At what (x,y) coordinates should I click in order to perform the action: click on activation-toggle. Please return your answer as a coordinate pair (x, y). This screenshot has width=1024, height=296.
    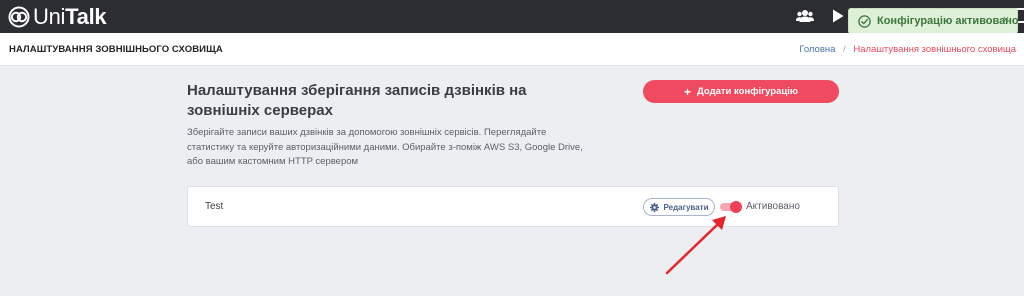
    Looking at the image, I should click on (731, 207).